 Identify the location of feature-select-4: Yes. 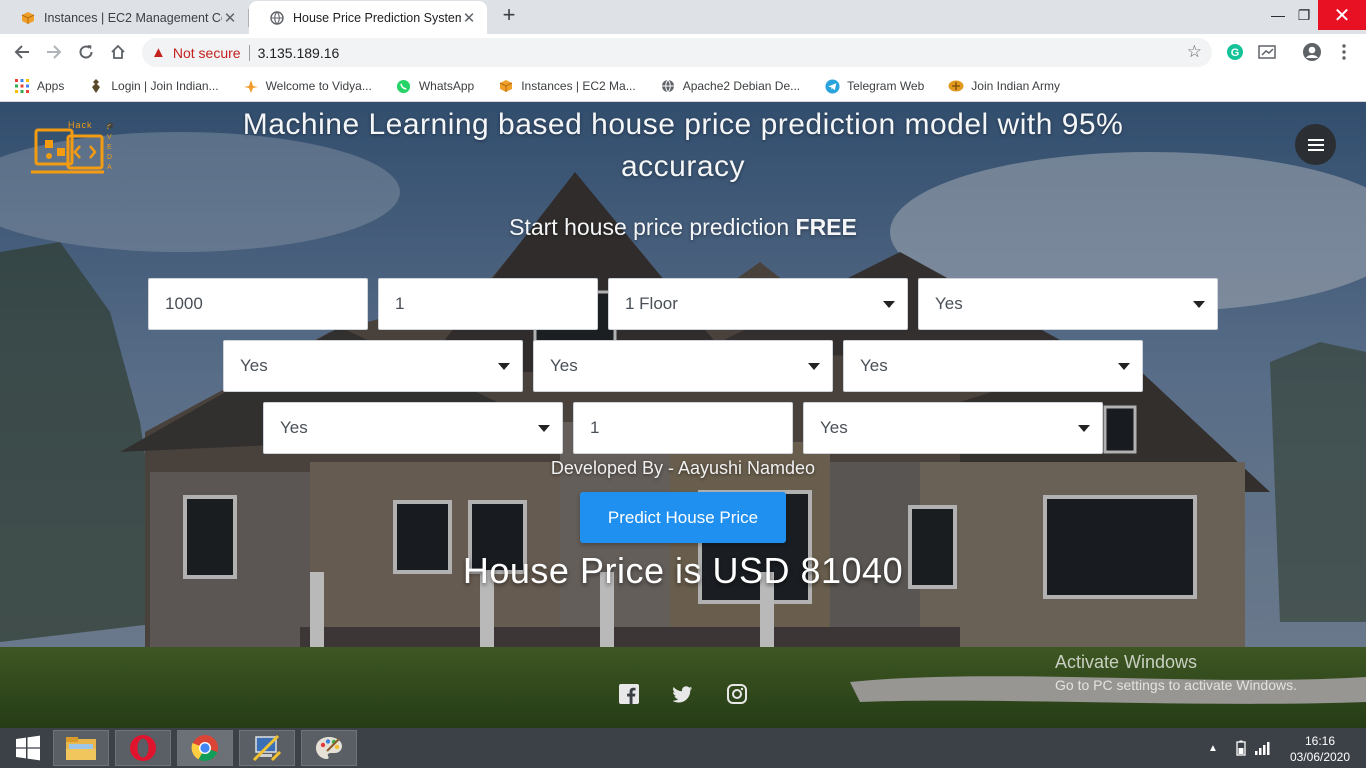
(993, 366).